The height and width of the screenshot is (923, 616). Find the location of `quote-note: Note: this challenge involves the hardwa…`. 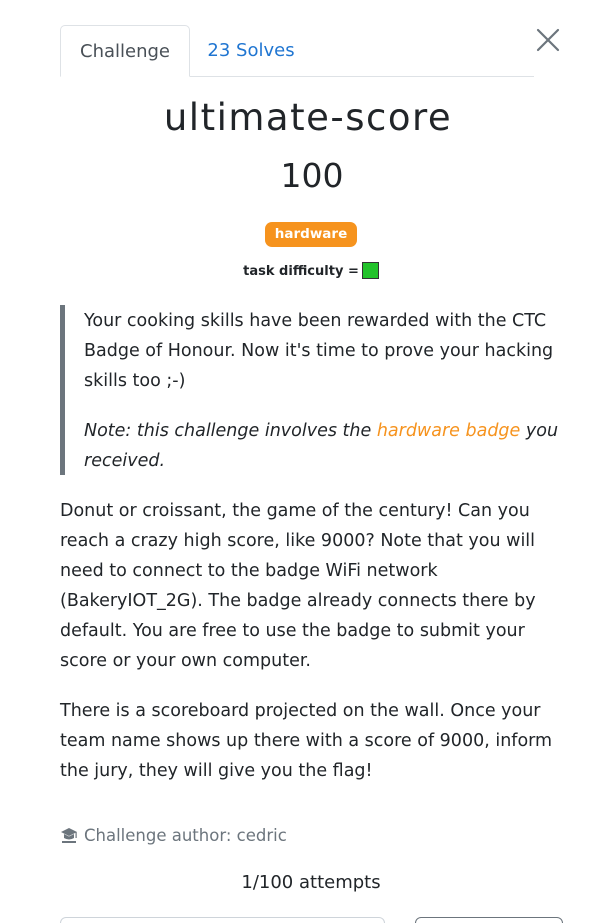

quote-note: Note: this challenge involves the hardwa… is located at coordinates (322, 446).